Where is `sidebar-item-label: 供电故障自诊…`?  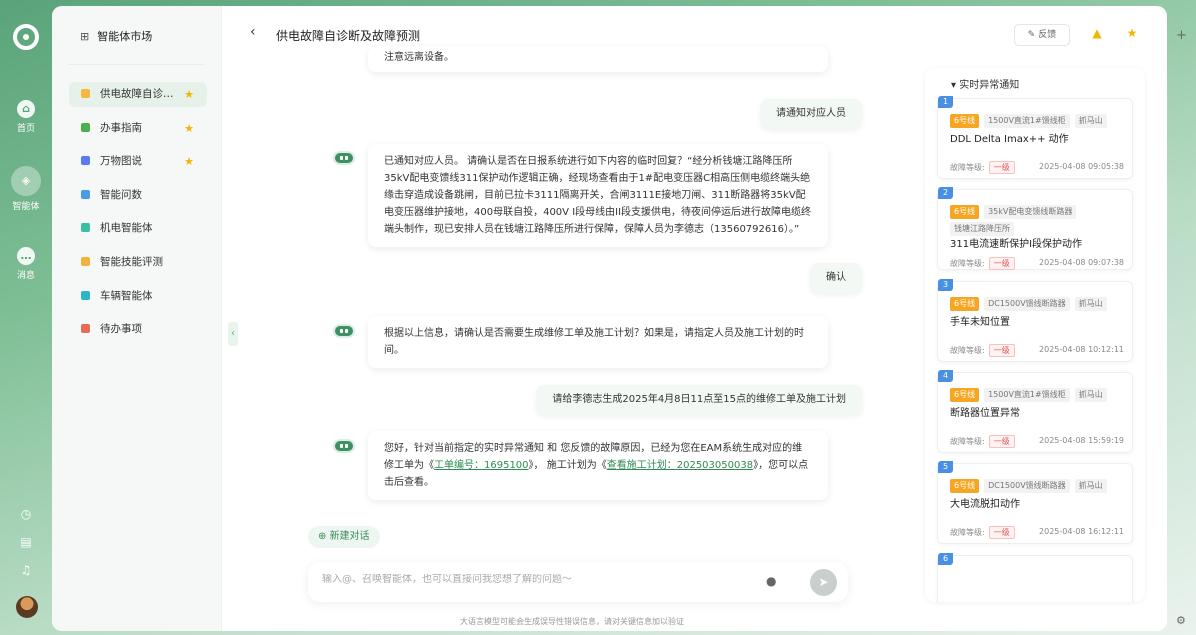 sidebar-item-label: 供电故障自诊… is located at coordinates (137, 94).